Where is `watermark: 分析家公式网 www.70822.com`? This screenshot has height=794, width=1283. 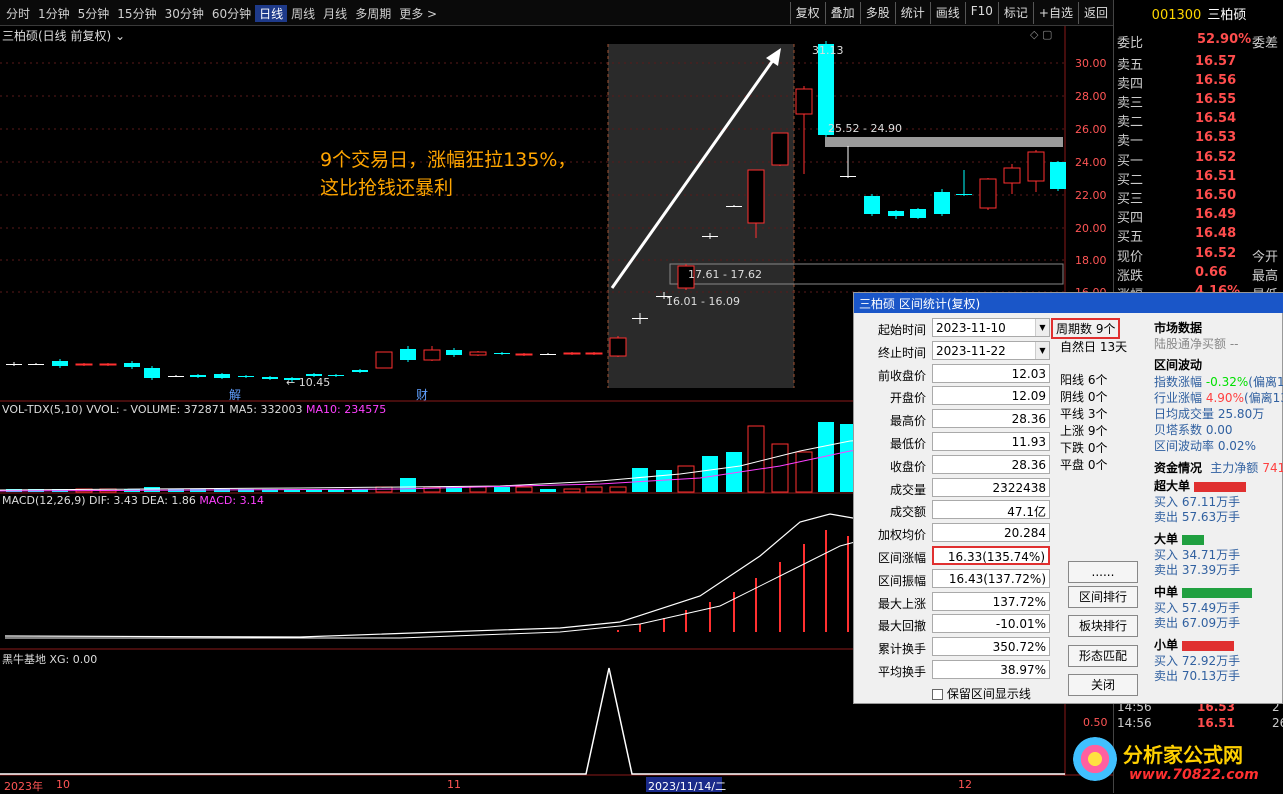
watermark: 分析家公式网 www.70822.com is located at coordinates (1178, 763).